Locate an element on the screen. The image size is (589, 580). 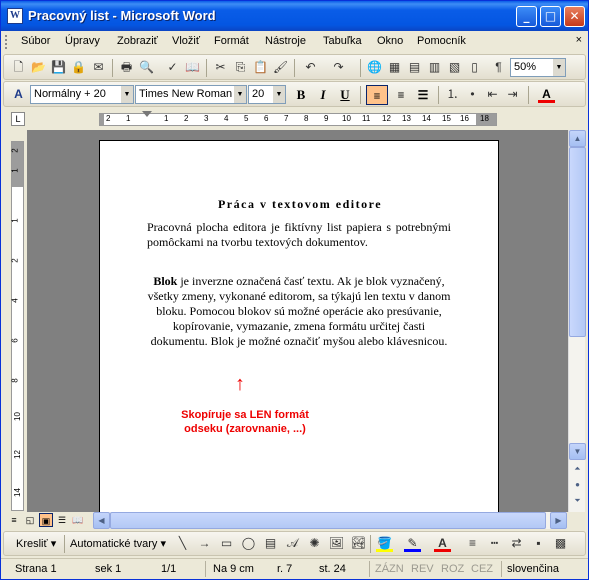
menu-nastroje: Nástroje is located at coordinates (285, 41).